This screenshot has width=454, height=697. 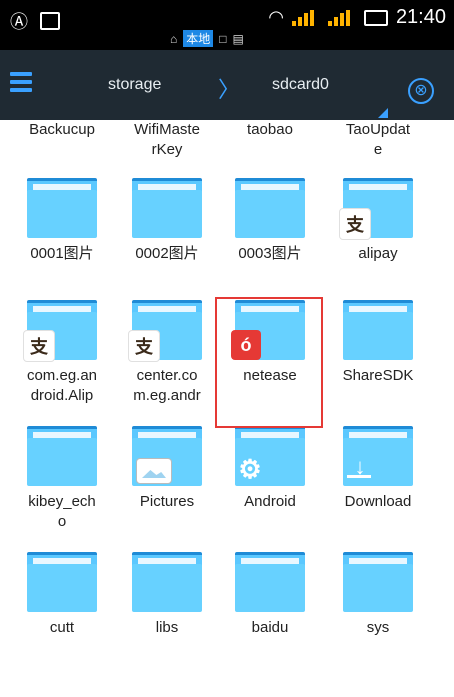 What do you see at coordinates (360, 467) in the screenshot?
I see `download-icon: ↓` at bounding box center [360, 467].